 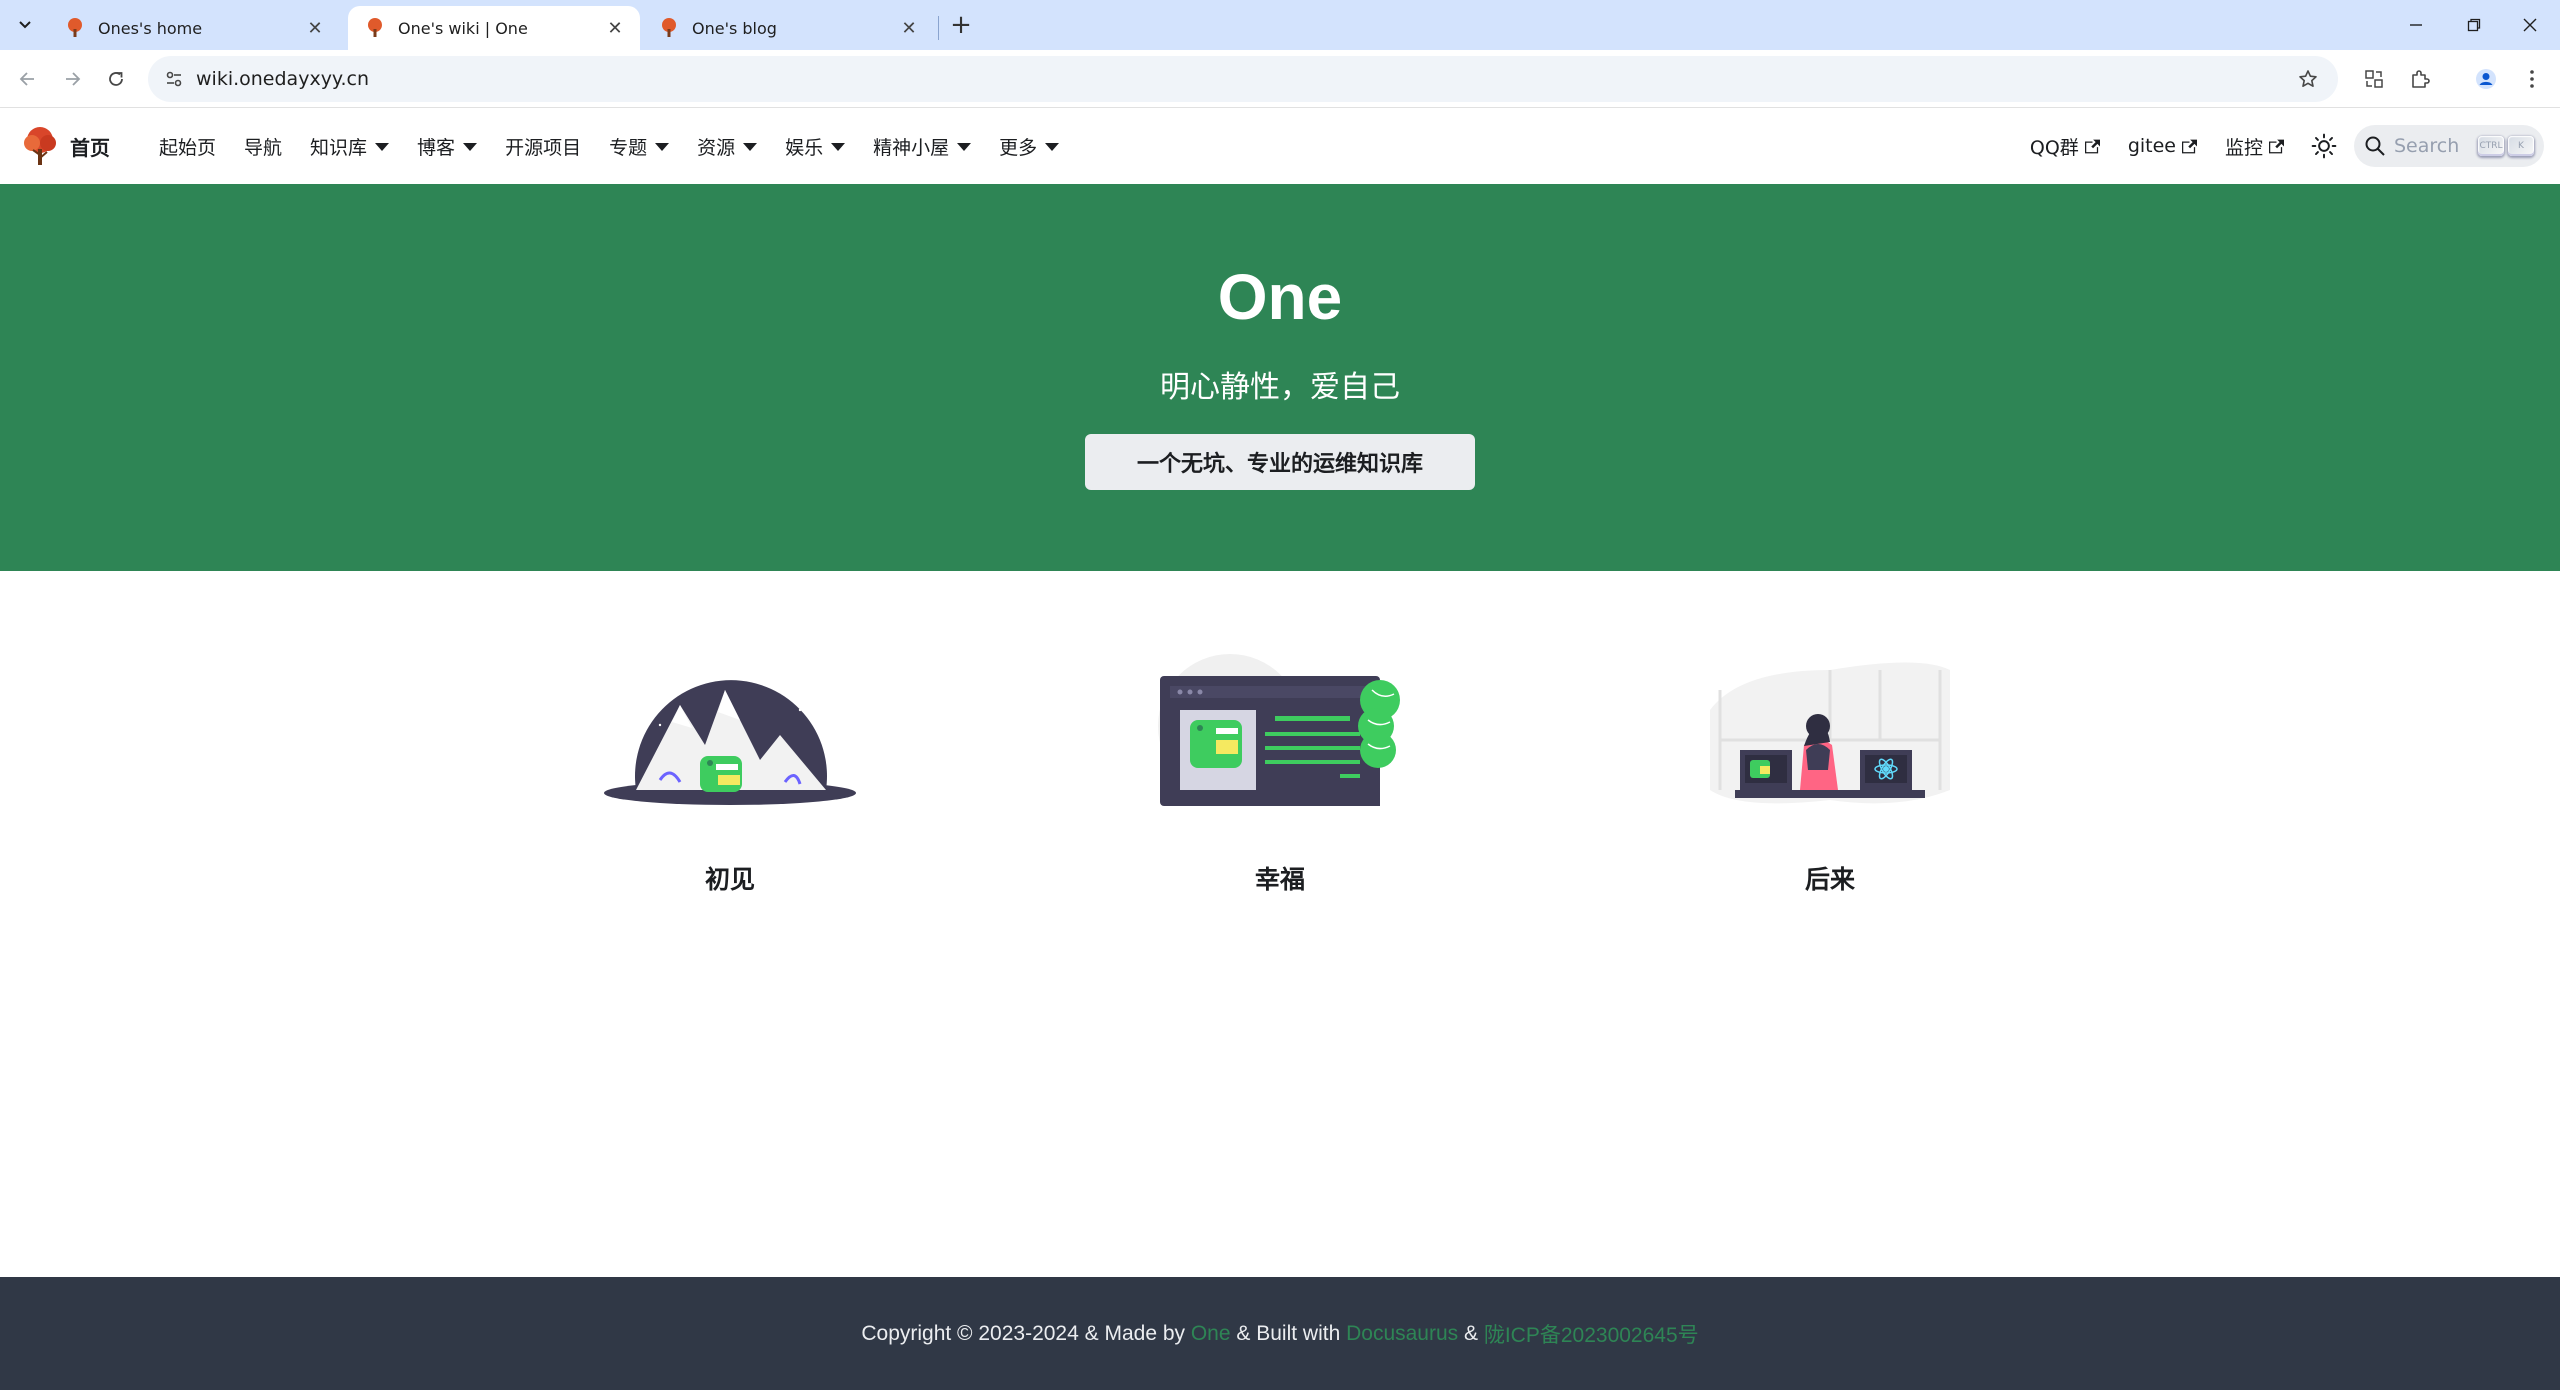 I want to click on nav-item-opensource: 开源项目, so click(x=543, y=146).